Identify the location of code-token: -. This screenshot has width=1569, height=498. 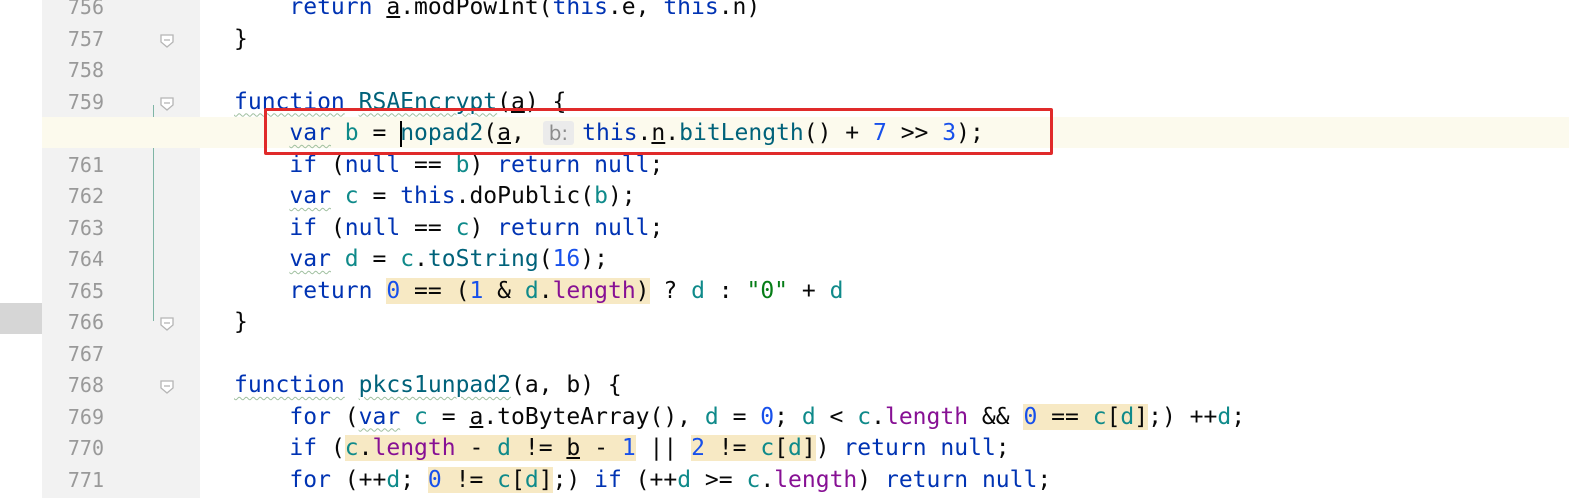
(601, 448).